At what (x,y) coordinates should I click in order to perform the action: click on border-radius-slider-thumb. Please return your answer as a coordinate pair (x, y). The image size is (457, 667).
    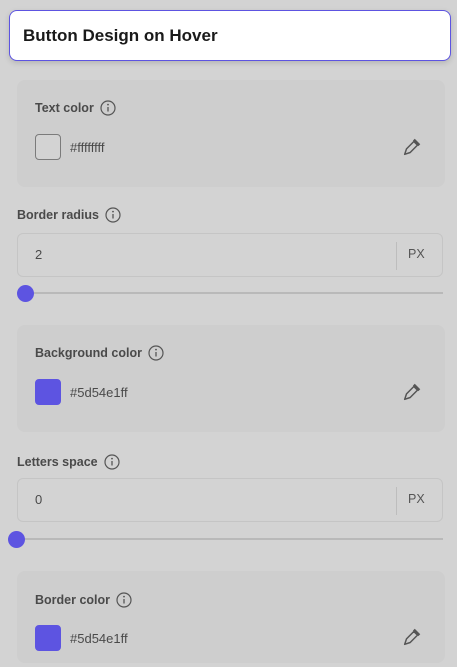
    Looking at the image, I should click on (25, 293).